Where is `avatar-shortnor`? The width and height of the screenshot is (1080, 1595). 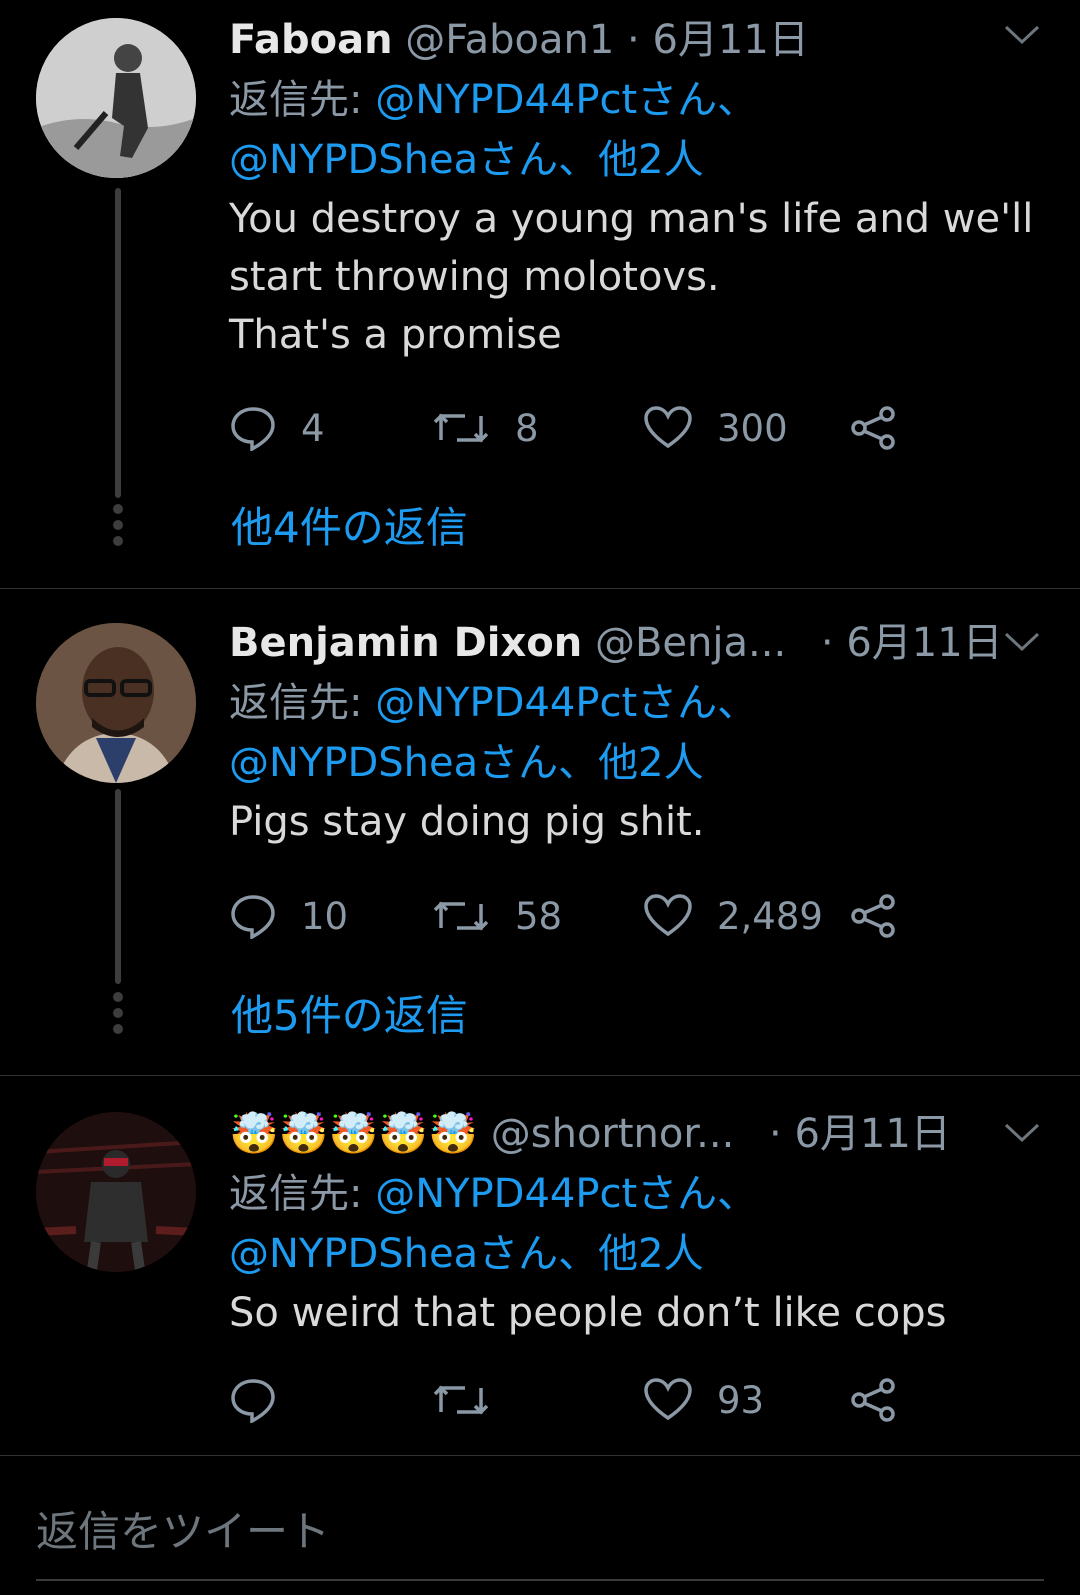
avatar-shortnor is located at coordinates (116, 1192).